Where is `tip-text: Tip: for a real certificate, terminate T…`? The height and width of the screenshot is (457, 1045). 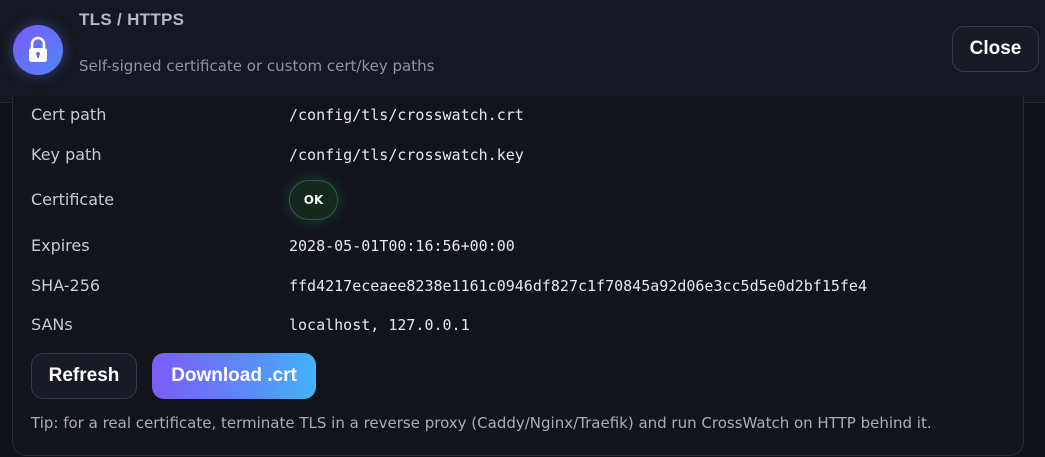 tip-text: Tip: for a real certificate, terminate T… is located at coordinates (481, 423).